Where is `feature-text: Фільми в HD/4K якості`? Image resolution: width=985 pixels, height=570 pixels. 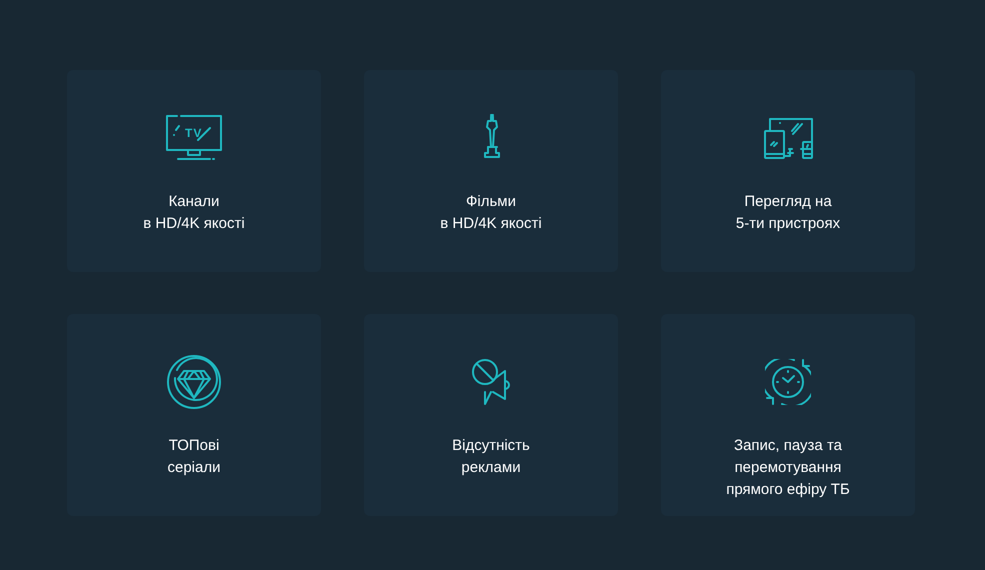 feature-text: Фільми в HD/4K якості is located at coordinates (491, 213).